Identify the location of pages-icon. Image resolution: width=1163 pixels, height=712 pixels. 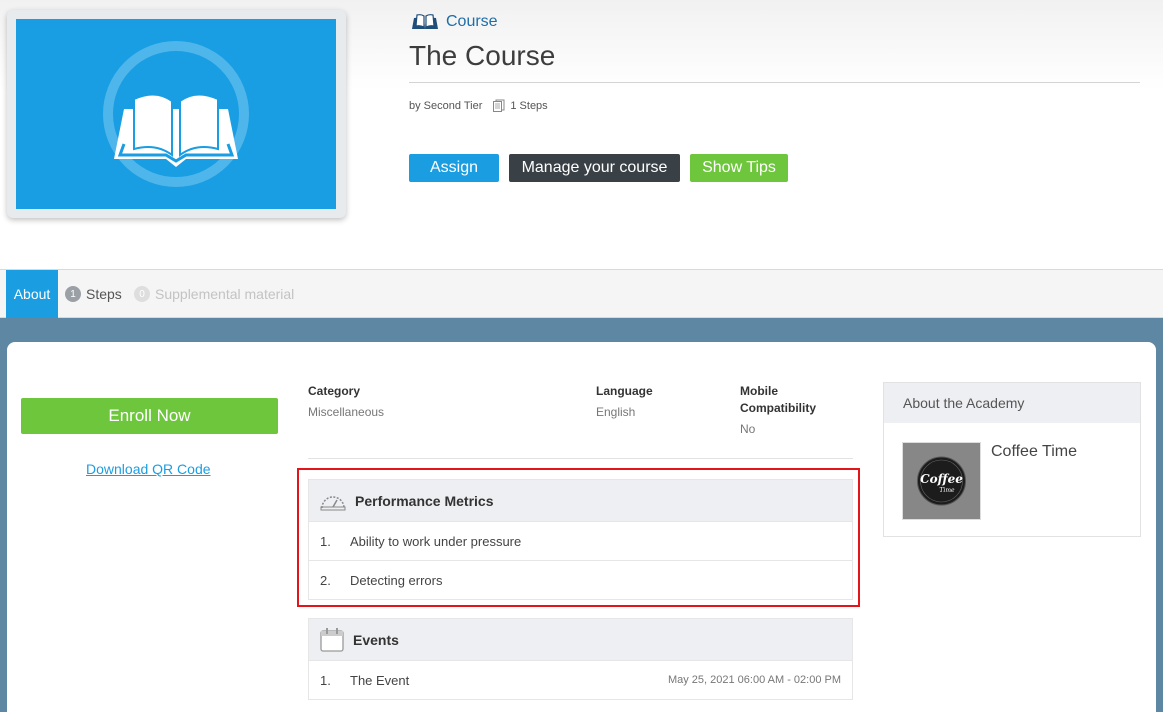
(499, 105).